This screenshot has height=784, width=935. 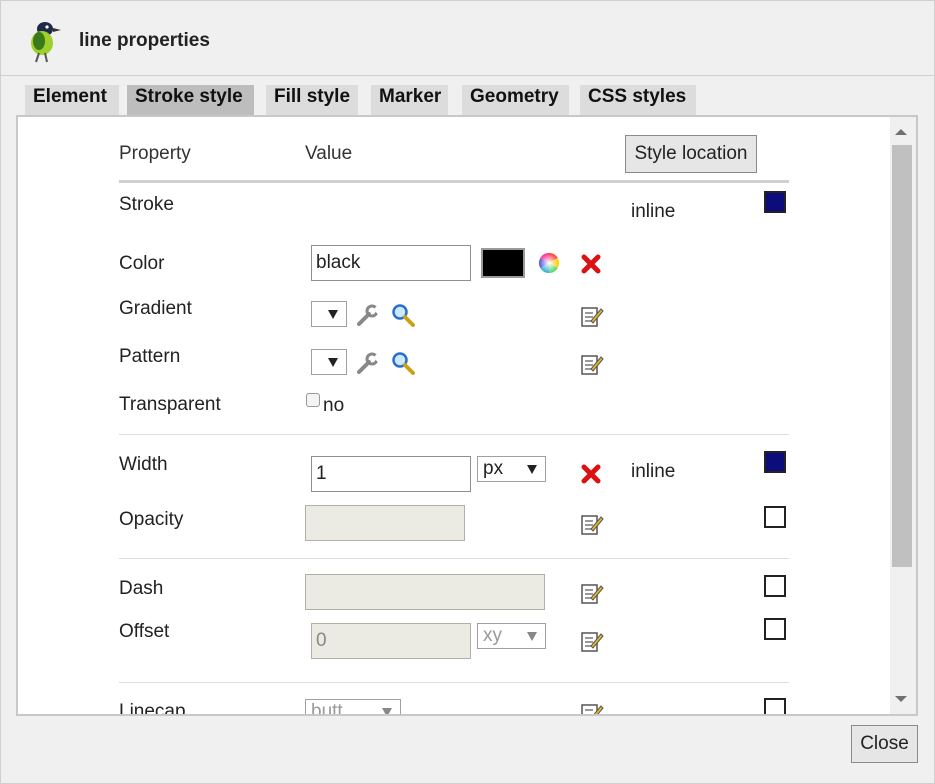 What do you see at coordinates (190, 101) in the screenshot?
I see `tab-stroke-style: Stroke style` at bounding box center [190, 101].